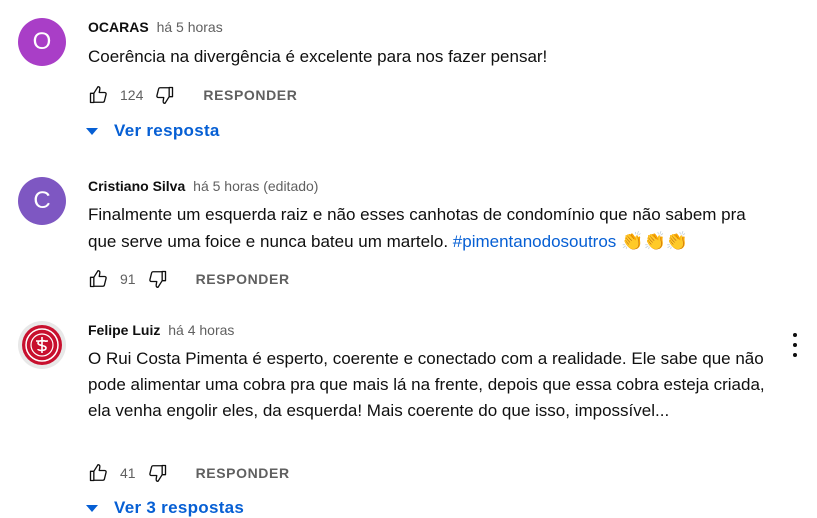 This screenshot has width=817, height=518. I want to click on comment-actions: 91 RESPONDER, so click(188, 279).